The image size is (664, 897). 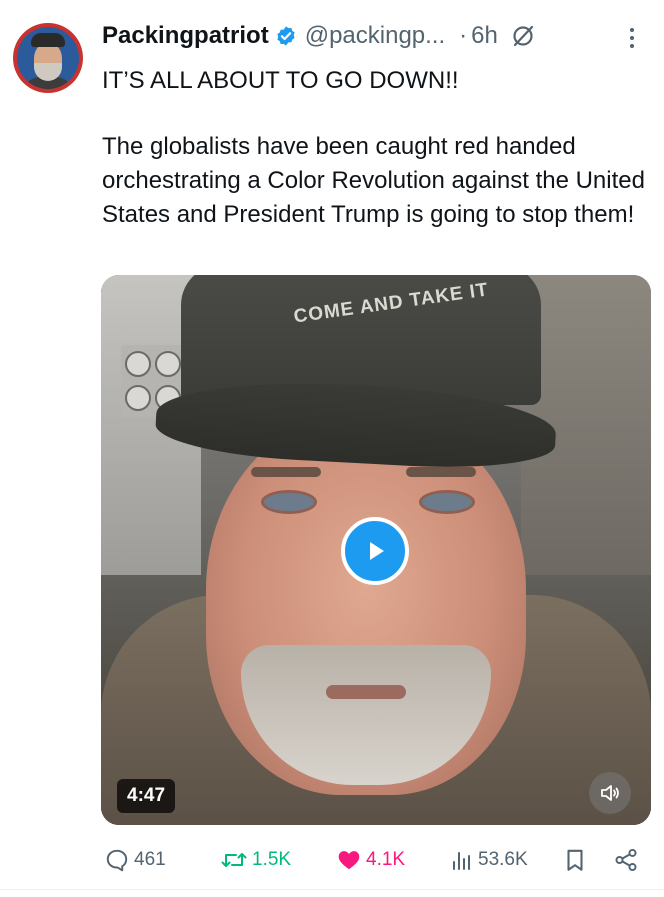 I want to click on like-button: 4.1K, so click(x=370, y=860).